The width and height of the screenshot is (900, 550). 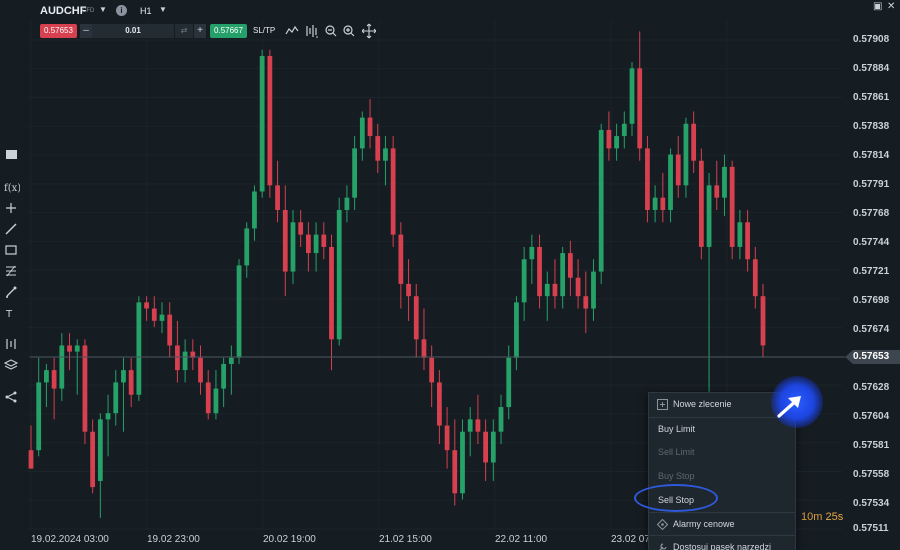 What do you see at coordinates (662, 404) in the screenshot?
I see `new-order-icon` at bounding box center [662, 404].